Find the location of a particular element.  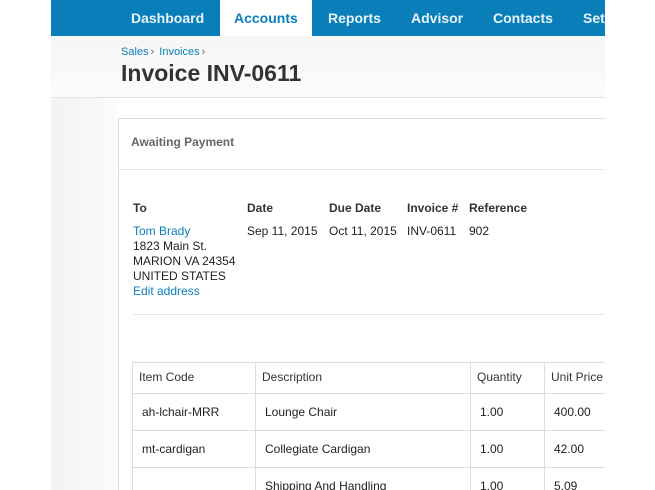

breadcrumb: Sales › Invoices › is located at coordinates (164, 52).